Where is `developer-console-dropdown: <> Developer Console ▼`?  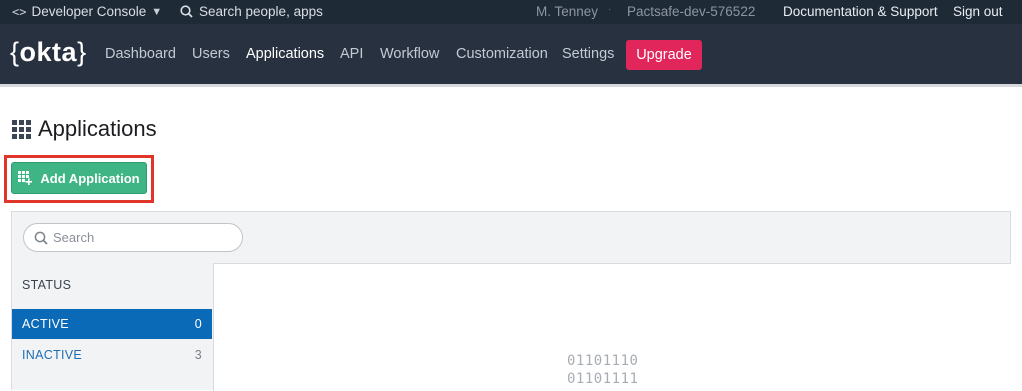
developer-console-dropdown: <> Developer Console ▼ is located at coordinates (87, 11).